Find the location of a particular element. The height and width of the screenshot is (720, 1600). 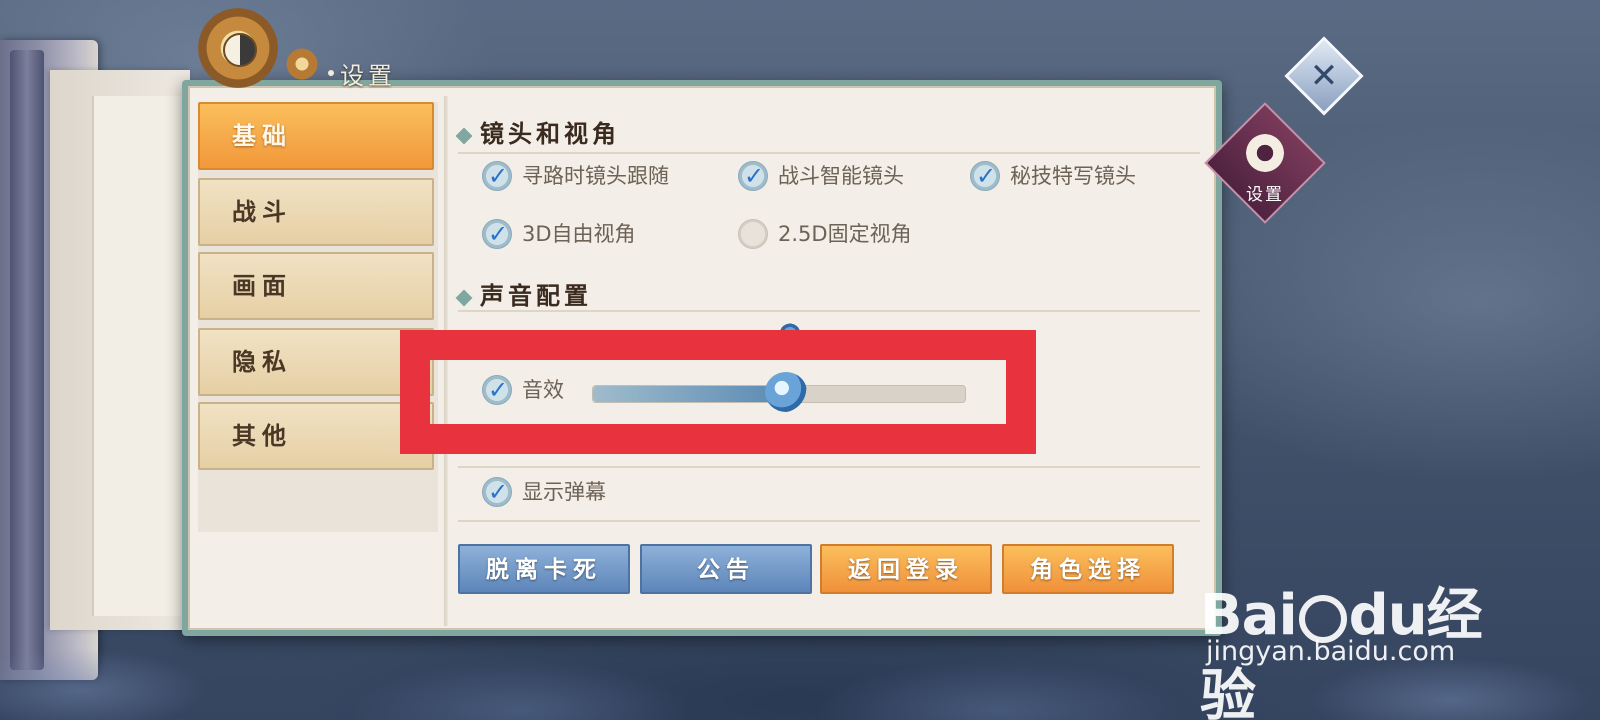

sound-effect-slider is located at coordinates (779, 392).